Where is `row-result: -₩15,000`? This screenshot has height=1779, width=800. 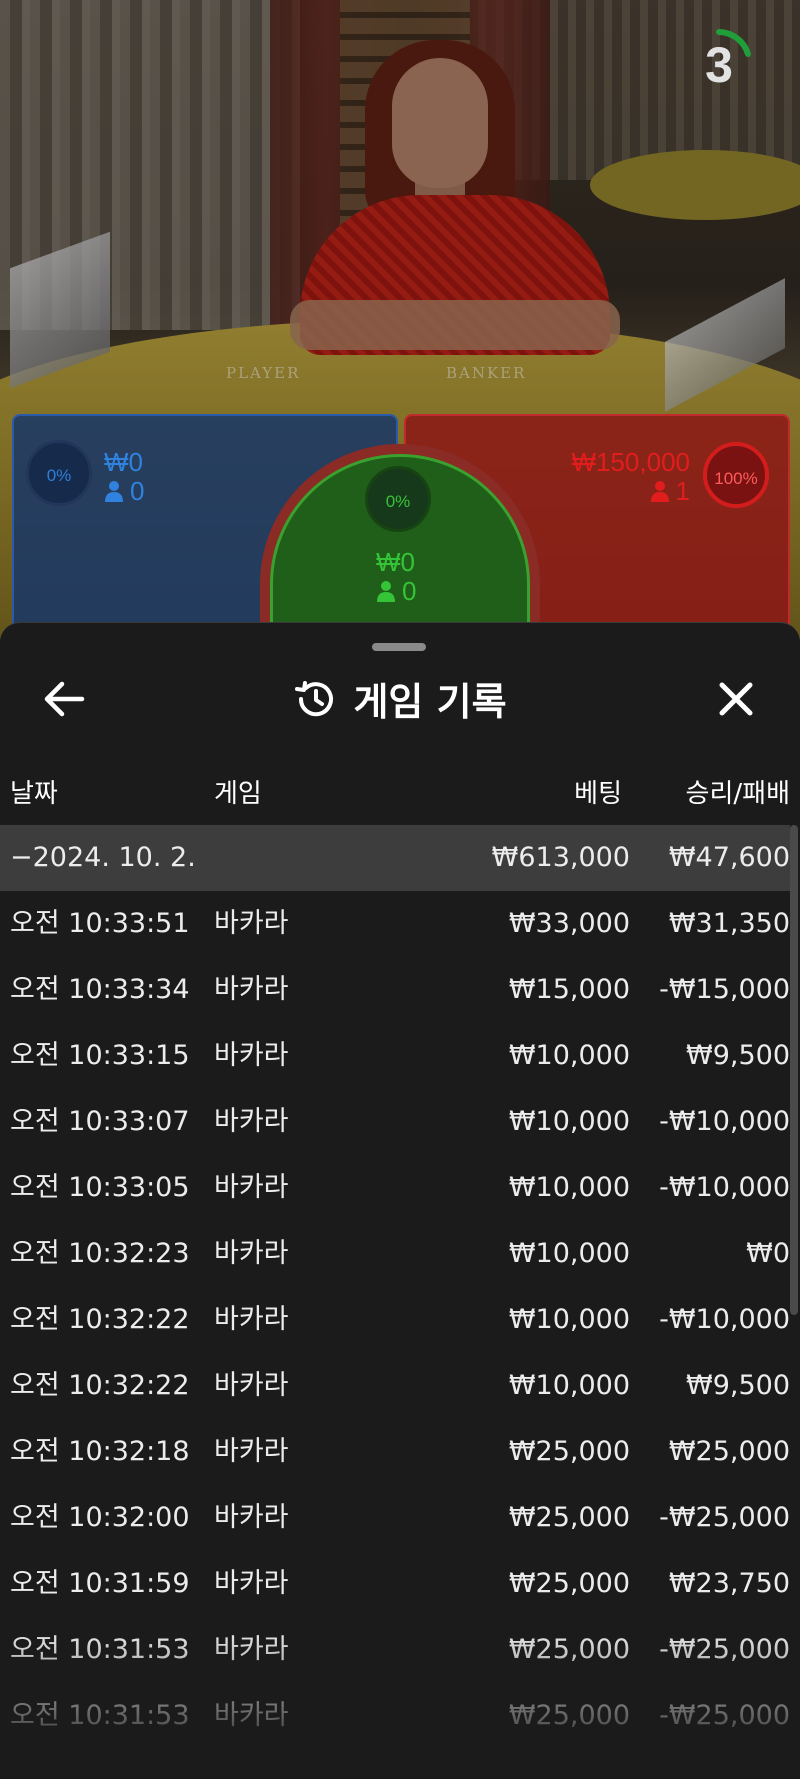 row-result: -₩15,000 is located at coordinates (724, 989).